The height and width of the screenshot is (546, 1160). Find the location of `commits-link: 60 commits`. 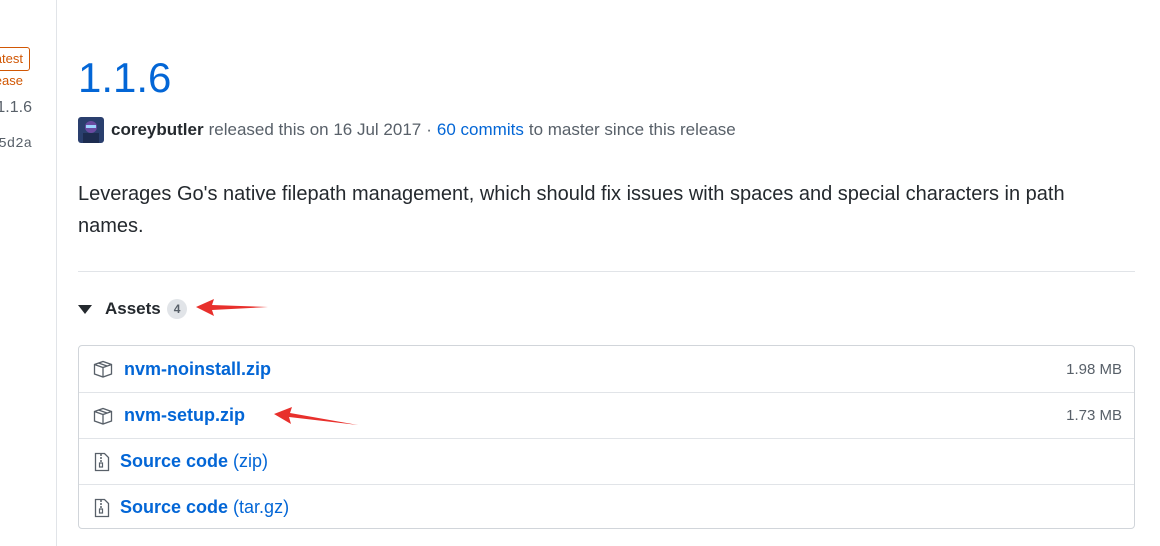

commits-link: 60 commits is located at coordinates (480, 130).